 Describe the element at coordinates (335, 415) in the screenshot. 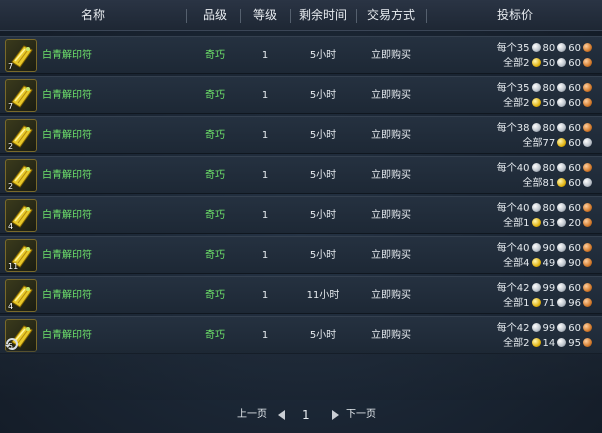

I see `next-arrow-icon` at that location.